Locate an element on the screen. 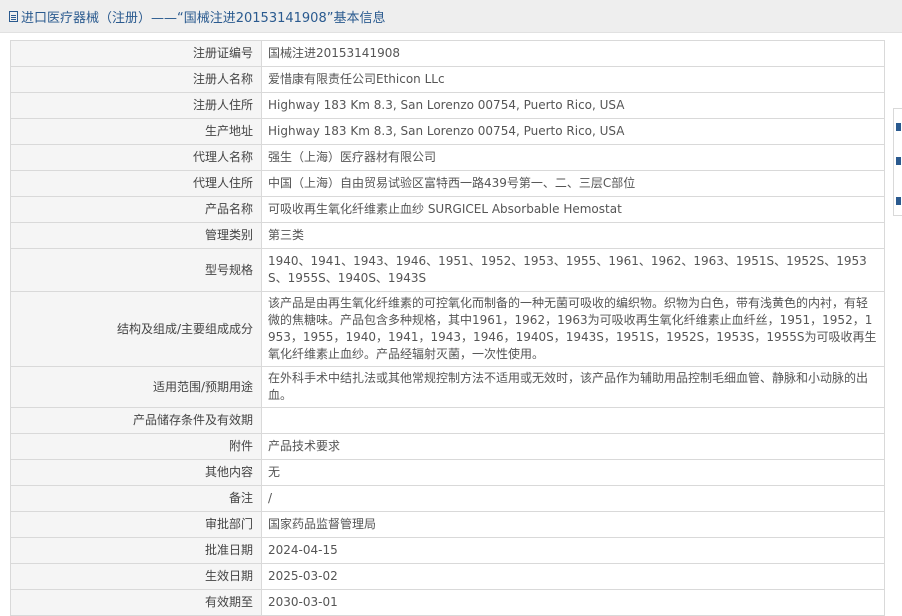 This screenshot has height=616, width=902. table-row: 有效期至 2030-03-01 is located at coordinates (447, 602).